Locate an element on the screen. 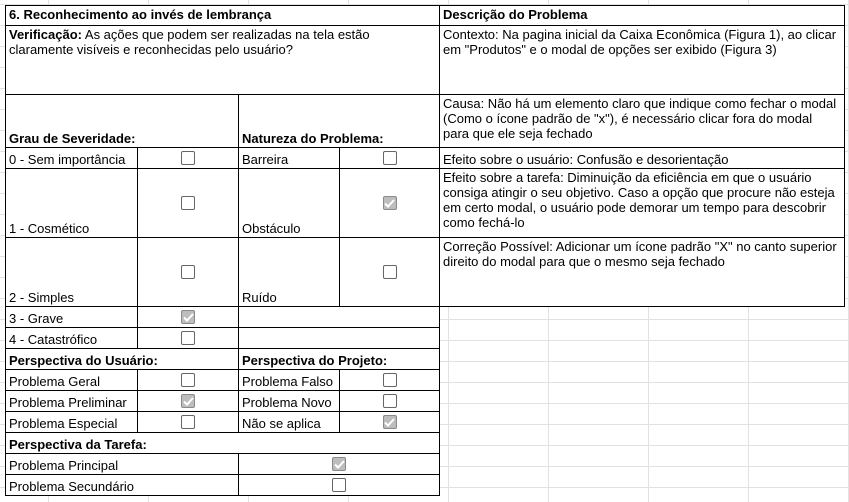  severity-label-2: 2 - Simples is located at coordinates (71, 272).